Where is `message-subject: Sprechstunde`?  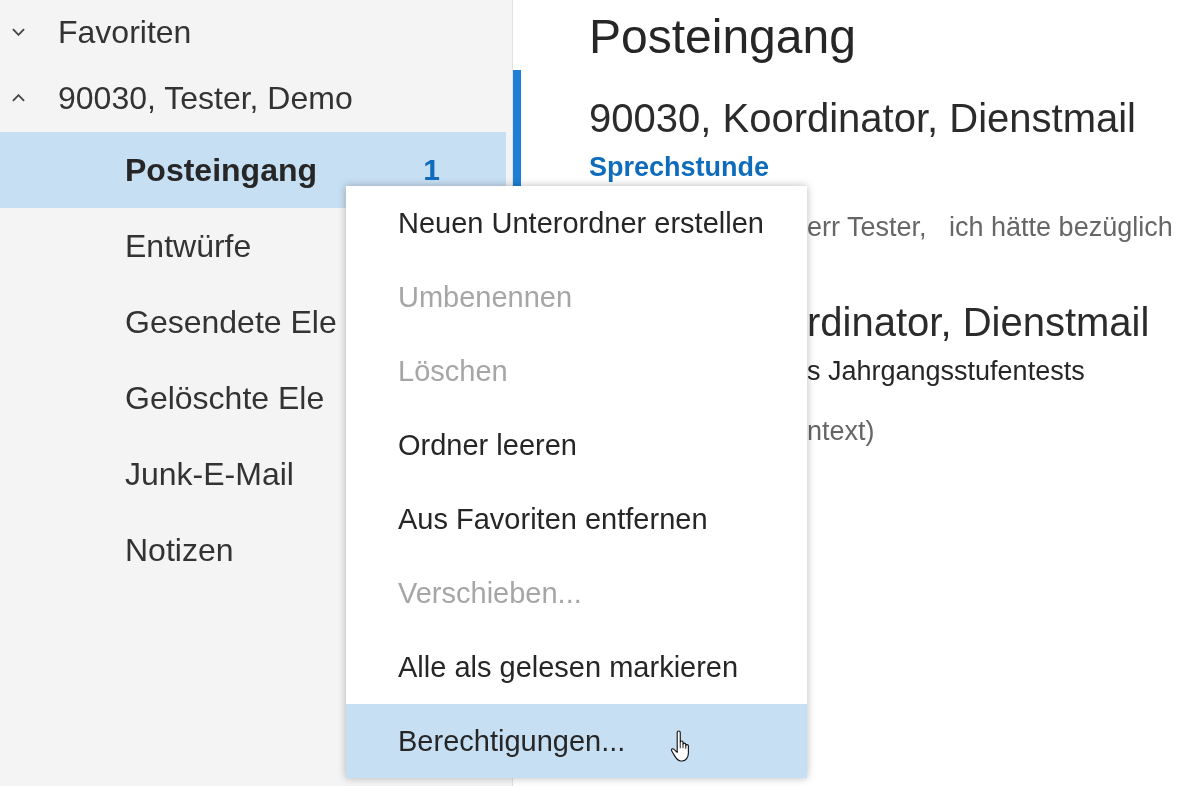 message-subject: Sprechstunde is located at coordinates (679, 167).